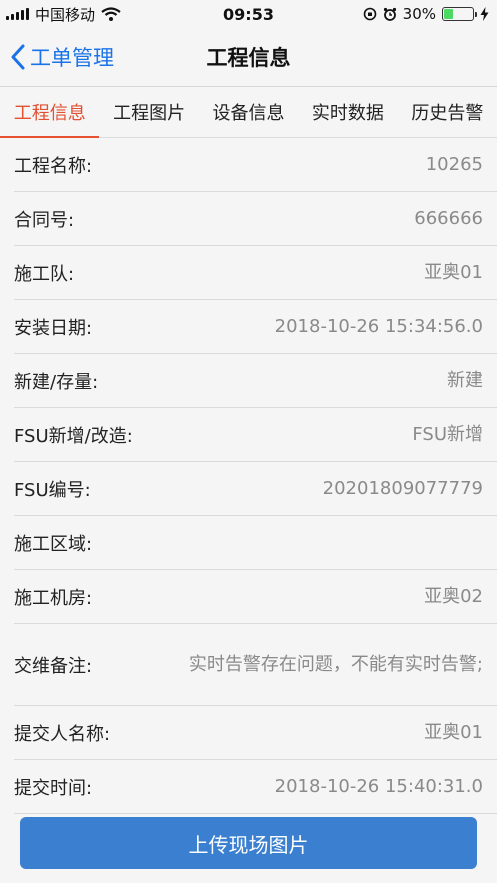 The width and height of the screenshot is (497, 883). I want to click on field-value: 666666, so click(448, 218).